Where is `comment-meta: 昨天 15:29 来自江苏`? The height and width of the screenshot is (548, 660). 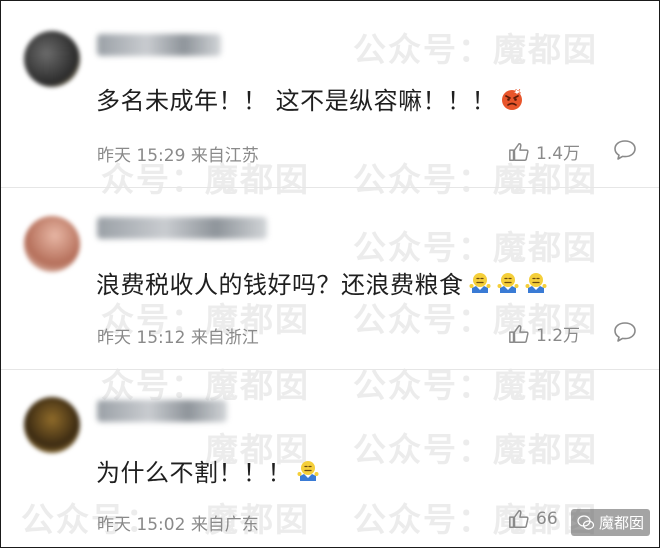 comment-meta: 昨天 15:29 来自江苏 is located at coordinates (178, 153).